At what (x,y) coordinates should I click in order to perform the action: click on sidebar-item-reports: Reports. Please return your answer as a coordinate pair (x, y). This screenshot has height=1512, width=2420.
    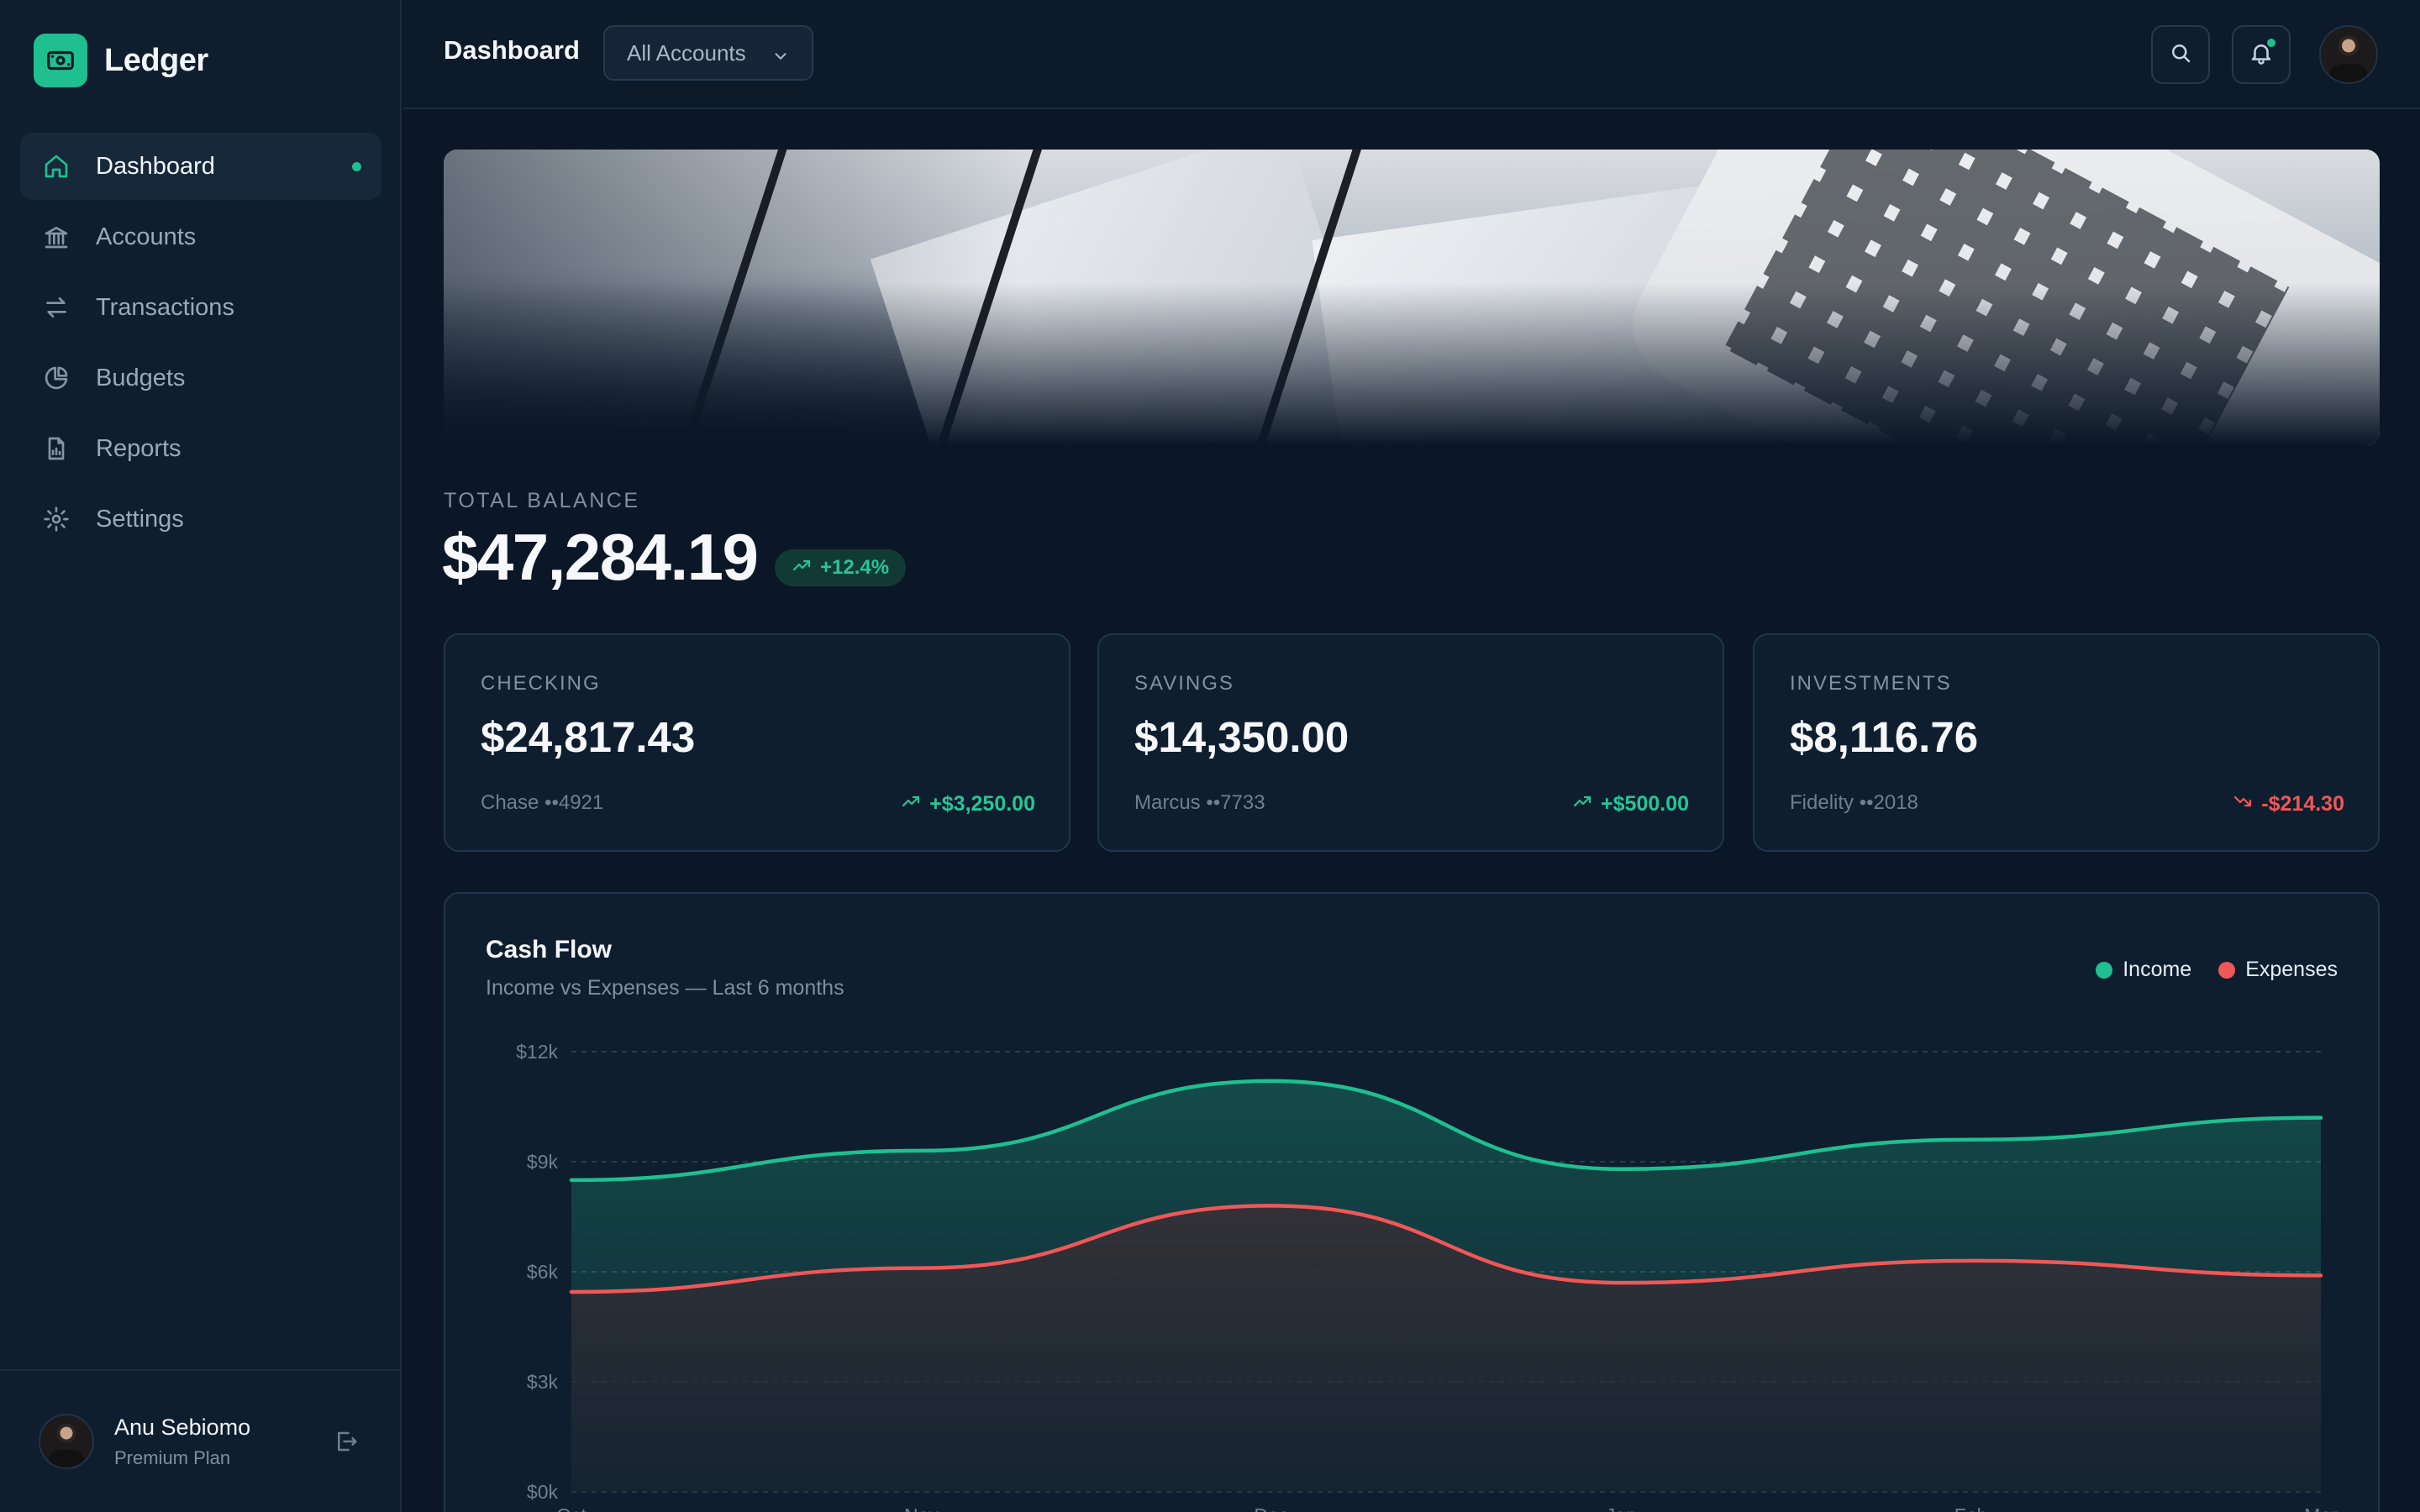
    Looking at the image, I should click on (200, 448).